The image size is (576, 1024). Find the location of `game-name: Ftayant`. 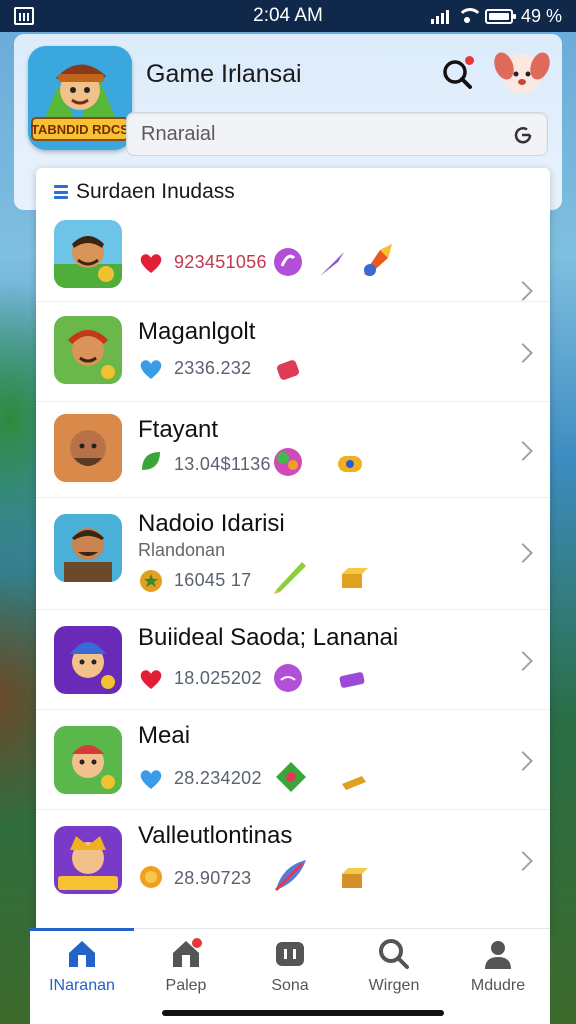

game-name: Ftayant is located at coordinates (178, 429).